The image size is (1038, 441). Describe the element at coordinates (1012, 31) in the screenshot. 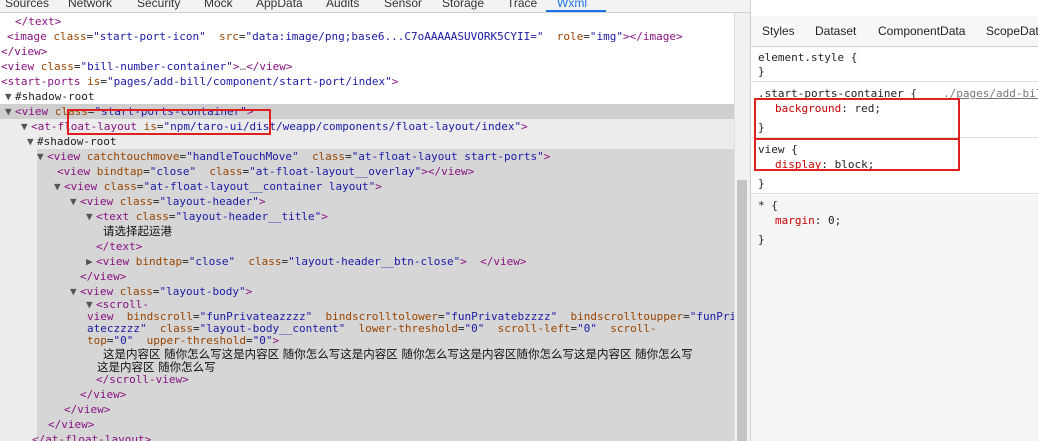

I see `tab-scopedata: ScopeData` at that location.